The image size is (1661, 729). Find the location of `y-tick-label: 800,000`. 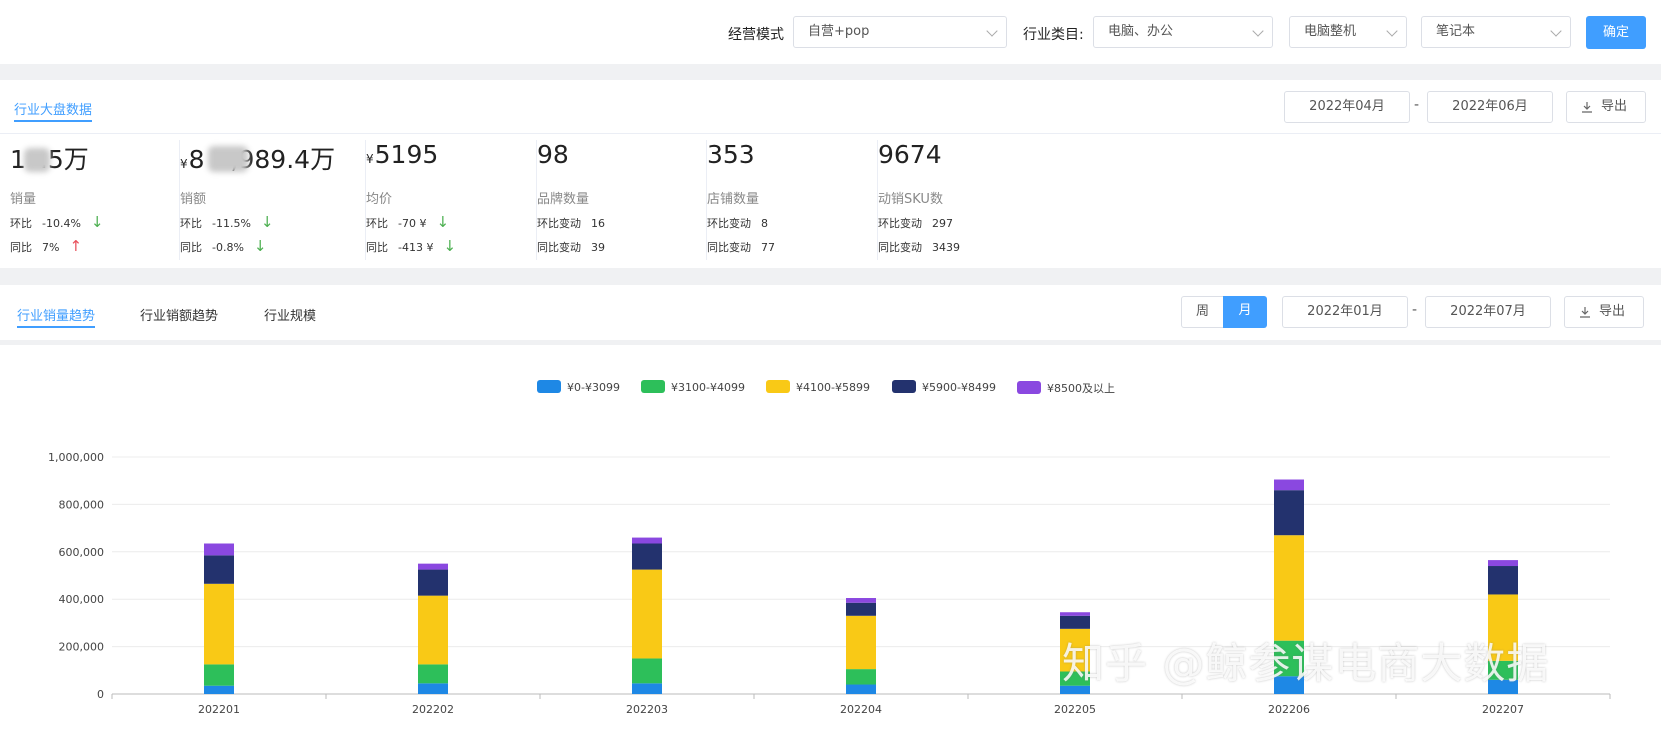

y-tick-label: 800,000 is located at coordinates (82, 504).